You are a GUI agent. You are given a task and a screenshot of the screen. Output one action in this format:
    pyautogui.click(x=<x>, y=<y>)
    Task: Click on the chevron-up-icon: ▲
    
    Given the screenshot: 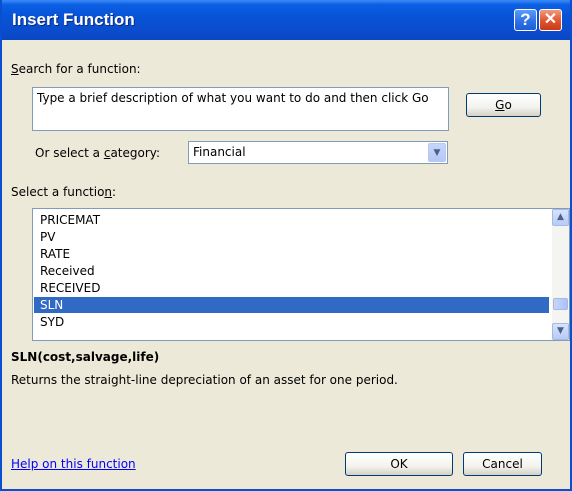 What is the action you would take?
    pyautogui.click(x=560, y=217)
    